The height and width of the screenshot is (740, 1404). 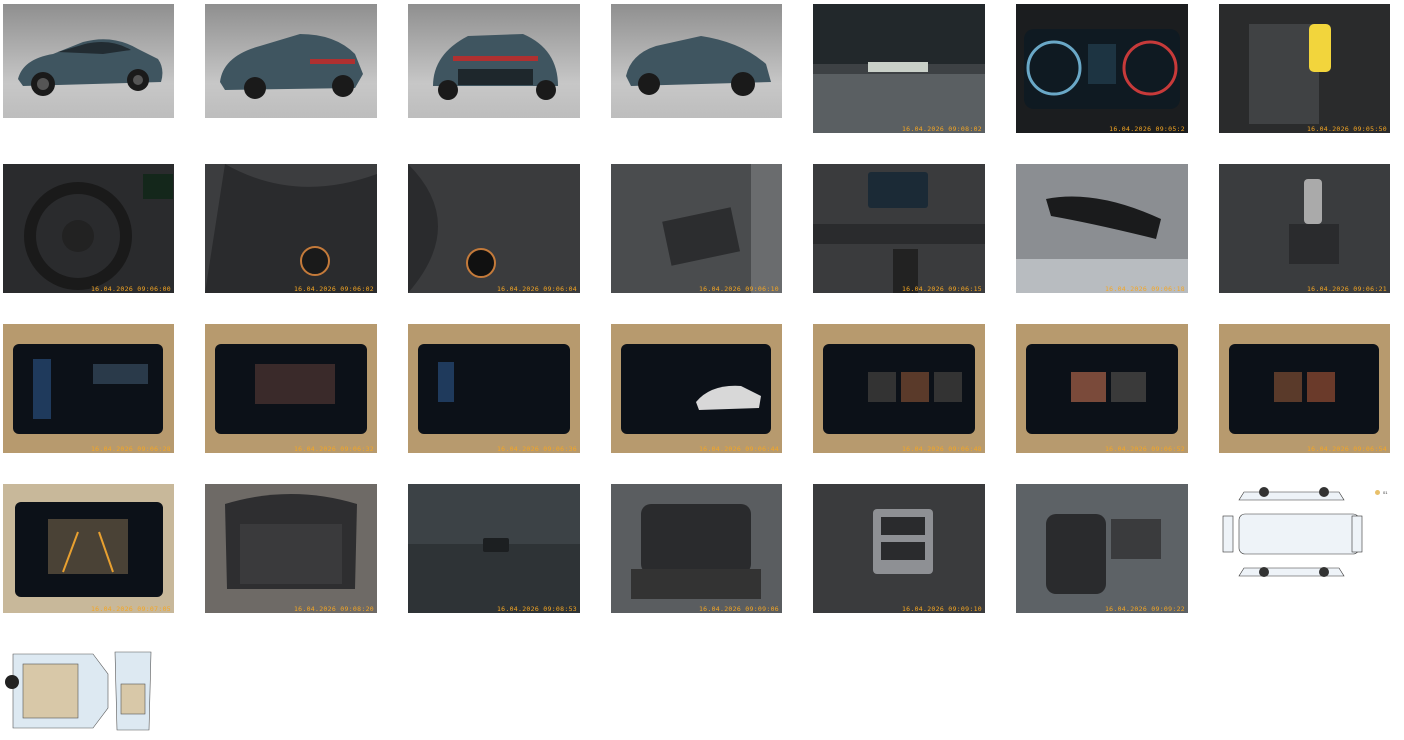 I want to click on car-rear-image, so click(x=494, y=61).